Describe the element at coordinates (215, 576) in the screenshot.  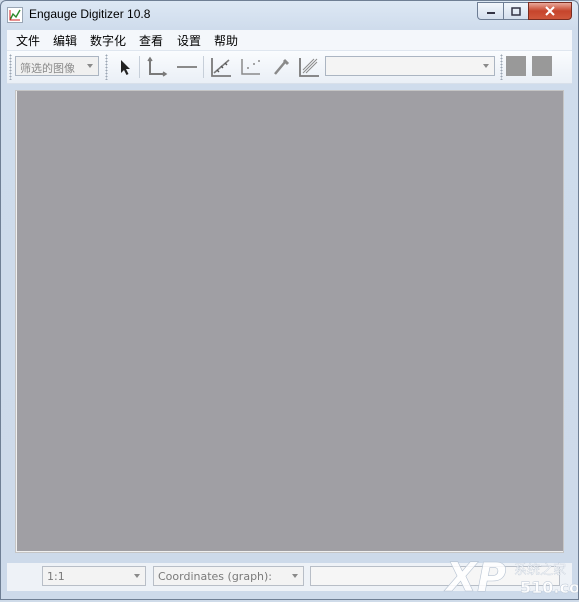
I see `coordinates-mode-value: Coordinates (graph):` at that location.